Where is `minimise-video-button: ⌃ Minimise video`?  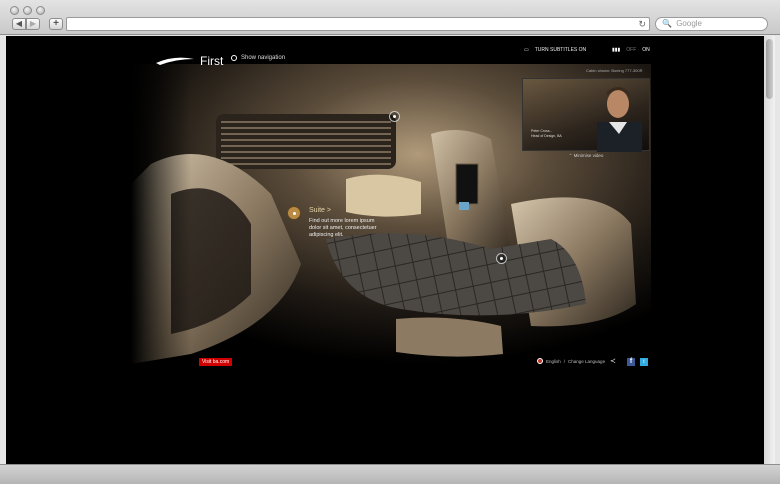
minimise-video-button: ⌃ Minimise video is located at coordinates (586, 155).